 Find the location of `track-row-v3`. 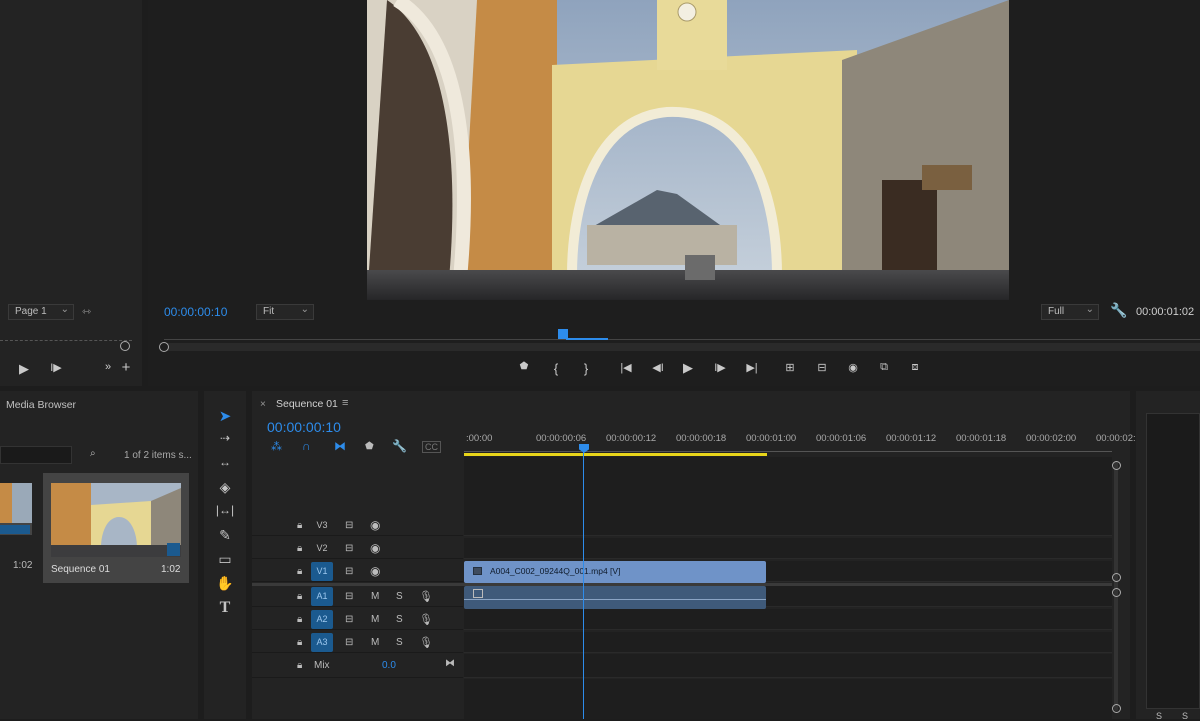

track-row-v3 is located at coordinates (788, 525).